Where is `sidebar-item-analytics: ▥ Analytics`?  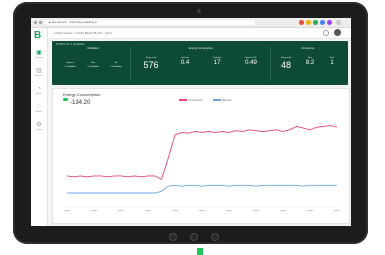
sidebar-item-analytics: ▥ Analytics is located at coordinates (39, 73).